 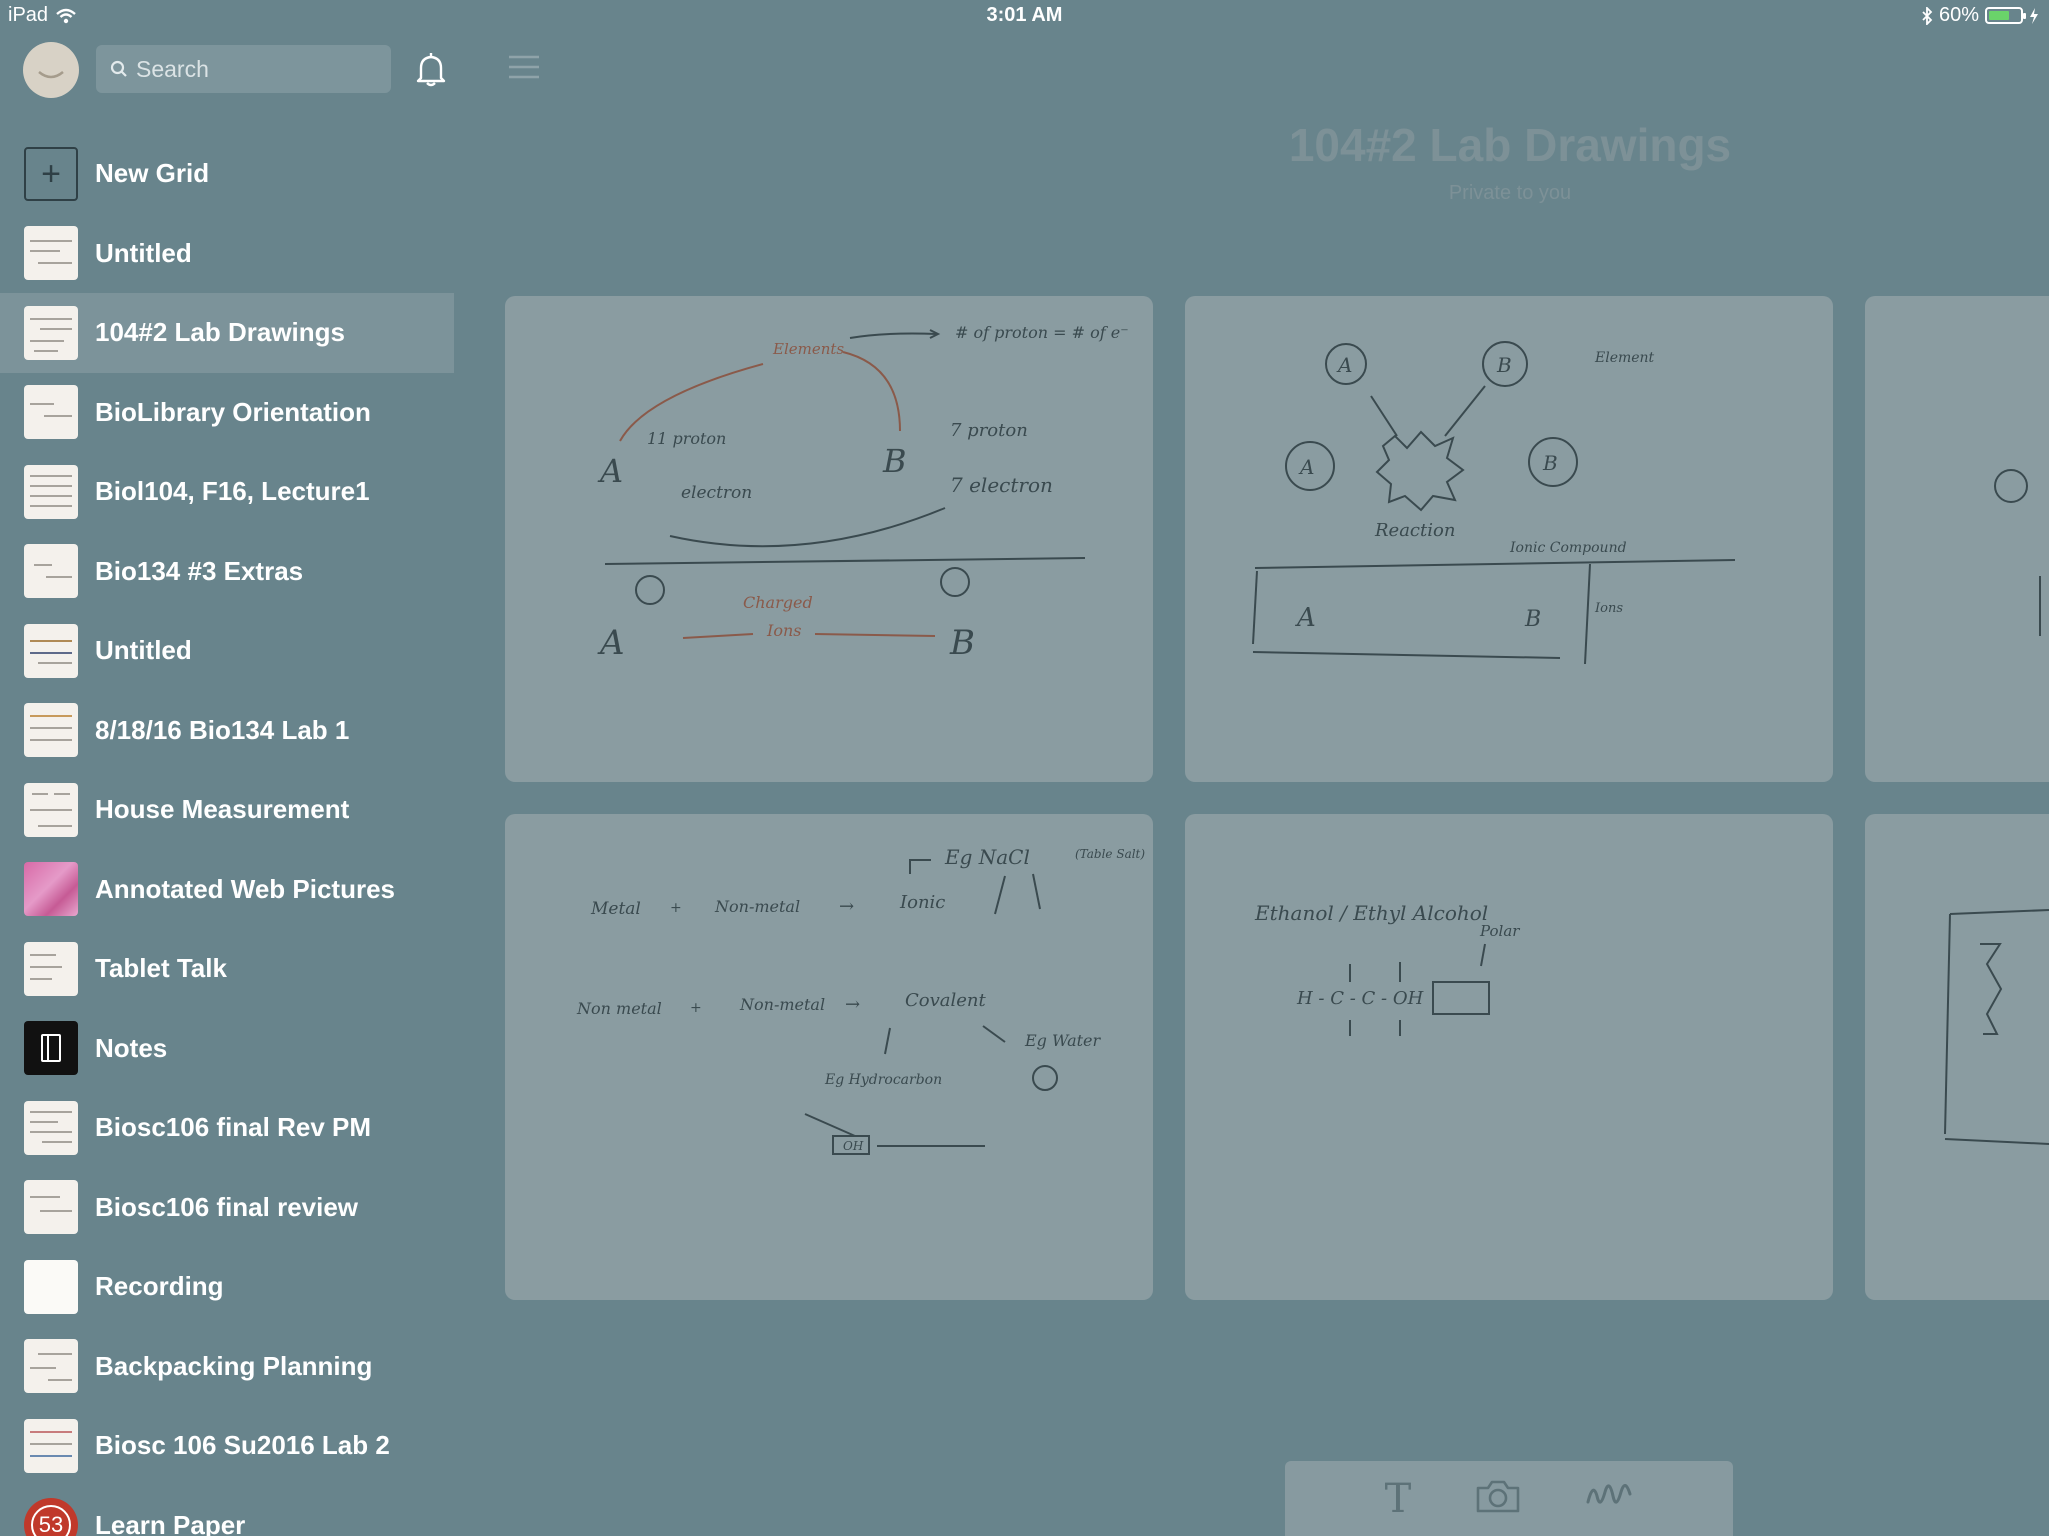 I want to click on list-item: 53 Learn Paper, so click(x=227, y=1511).